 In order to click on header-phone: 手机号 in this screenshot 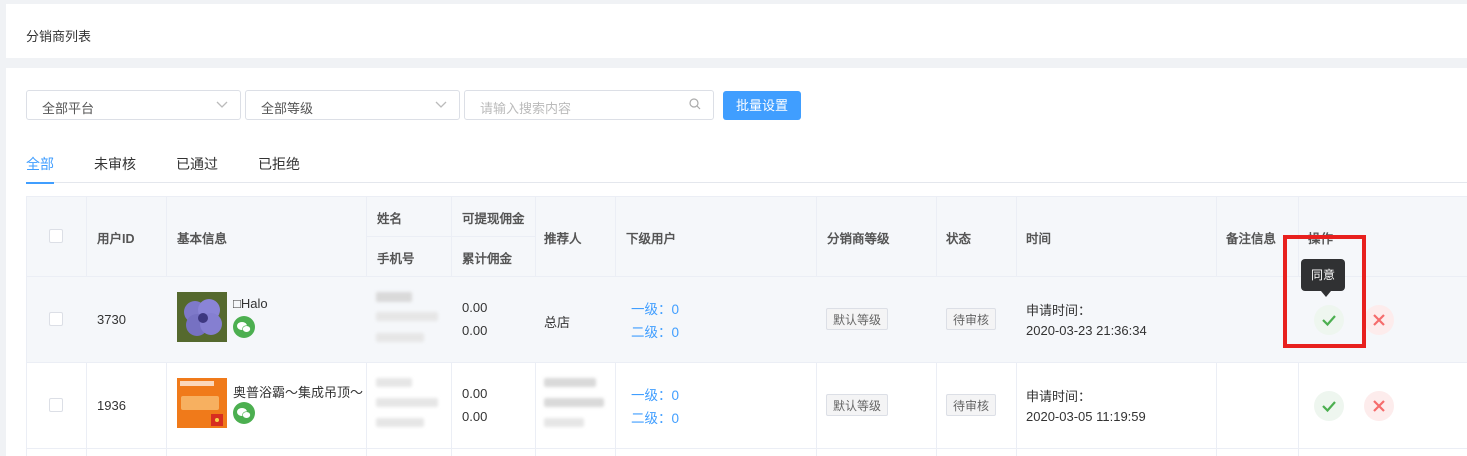, I will do `click(396, 259)`.